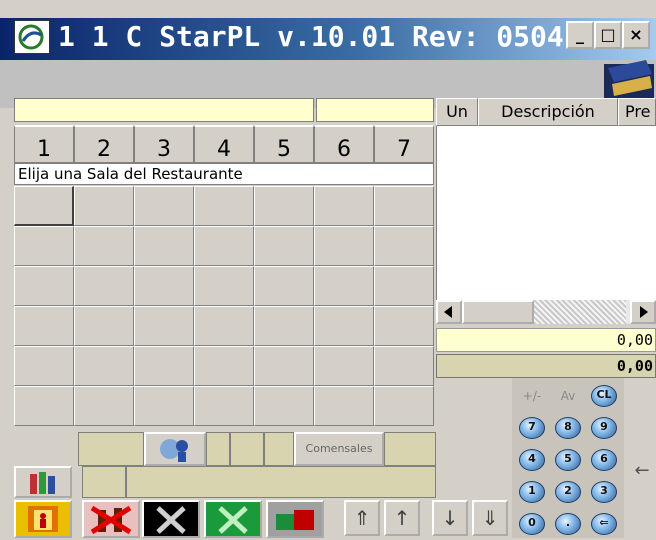  I want to click on maximize-button: □, so click(608, 35).